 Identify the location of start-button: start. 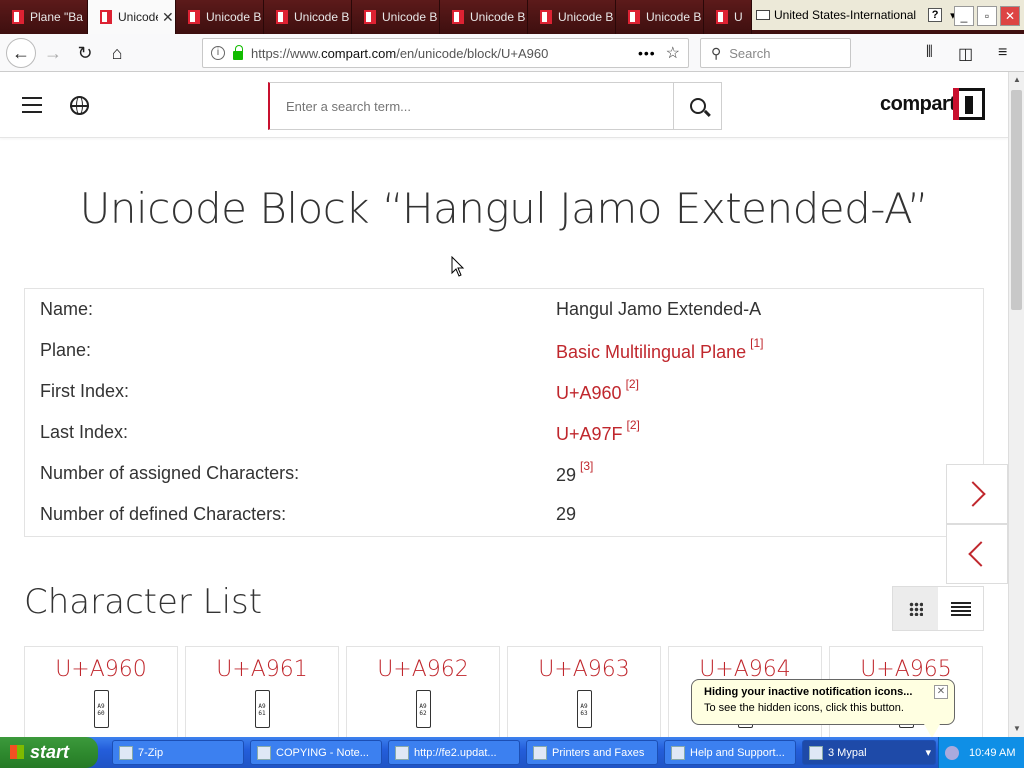
(49, 752).